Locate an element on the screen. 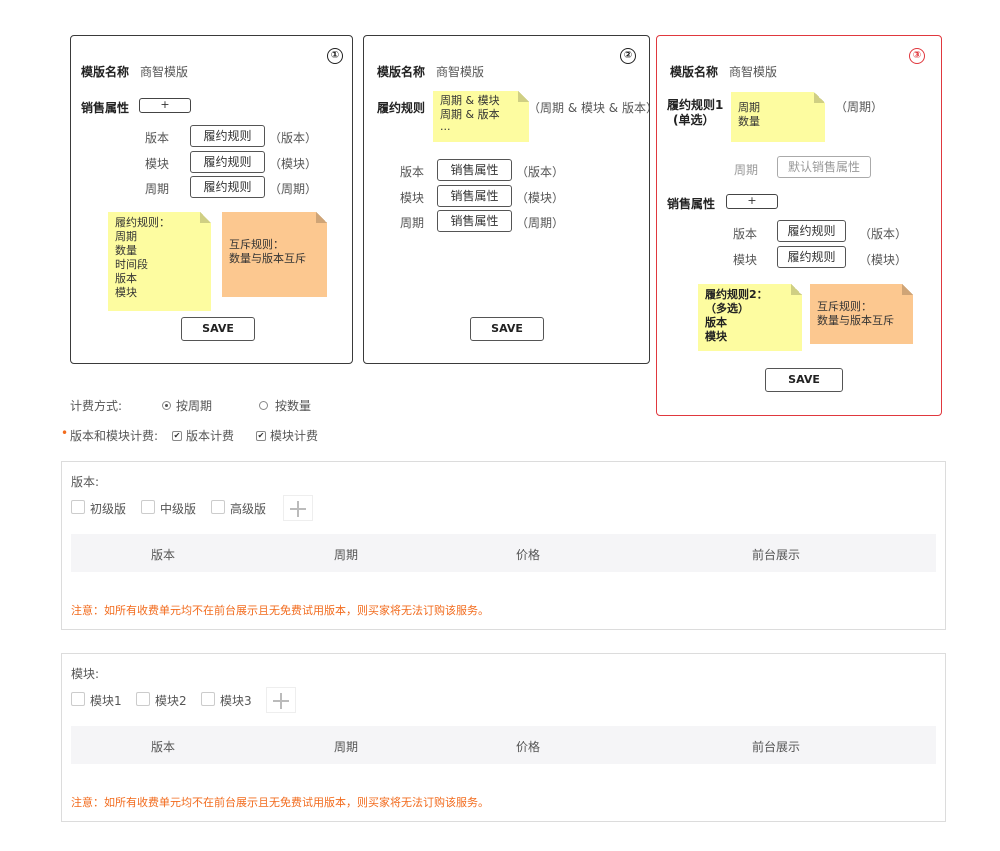  fulfillment-rule1-note: （周期） is located at coordinates (859, 107).